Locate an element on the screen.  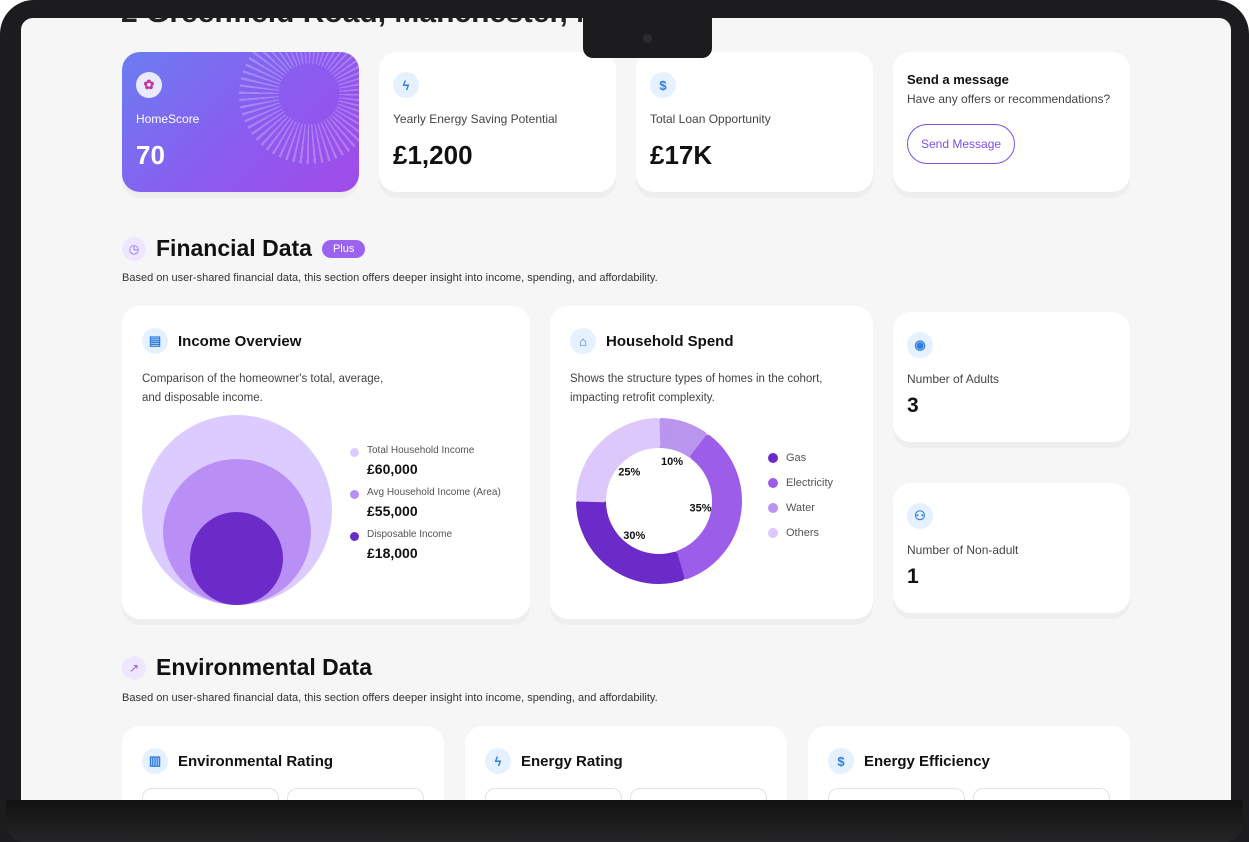
donut-label-electricity: 35% is located at coordinates (700, 509).